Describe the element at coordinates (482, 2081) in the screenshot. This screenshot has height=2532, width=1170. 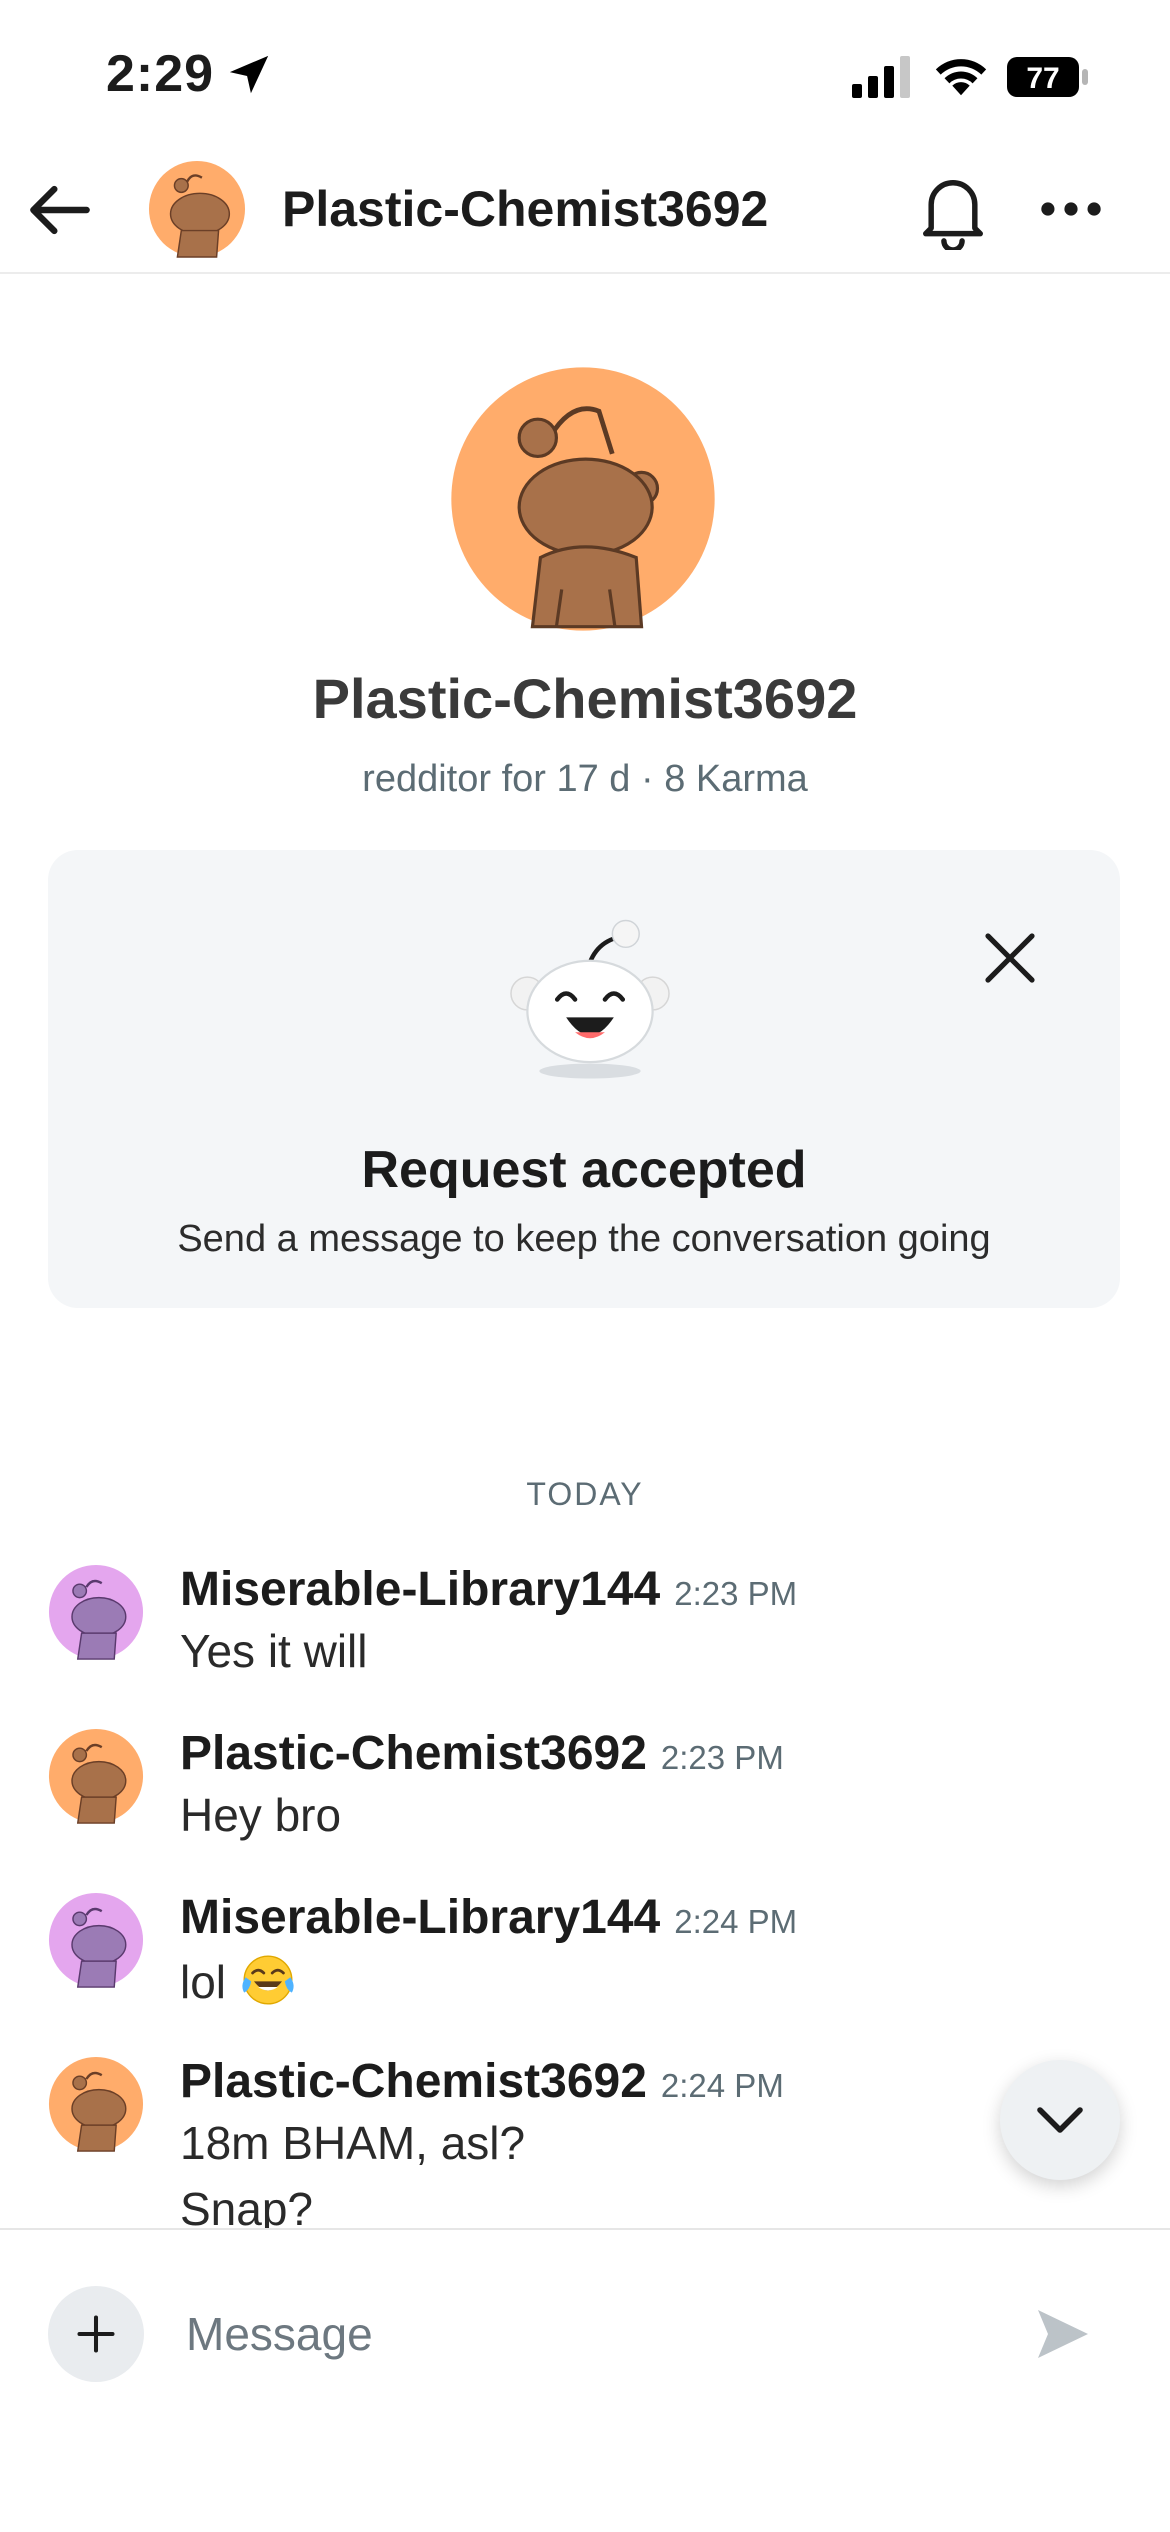
I see `message-author: Plastic-Chemist3692 2:24 PM` at that location.